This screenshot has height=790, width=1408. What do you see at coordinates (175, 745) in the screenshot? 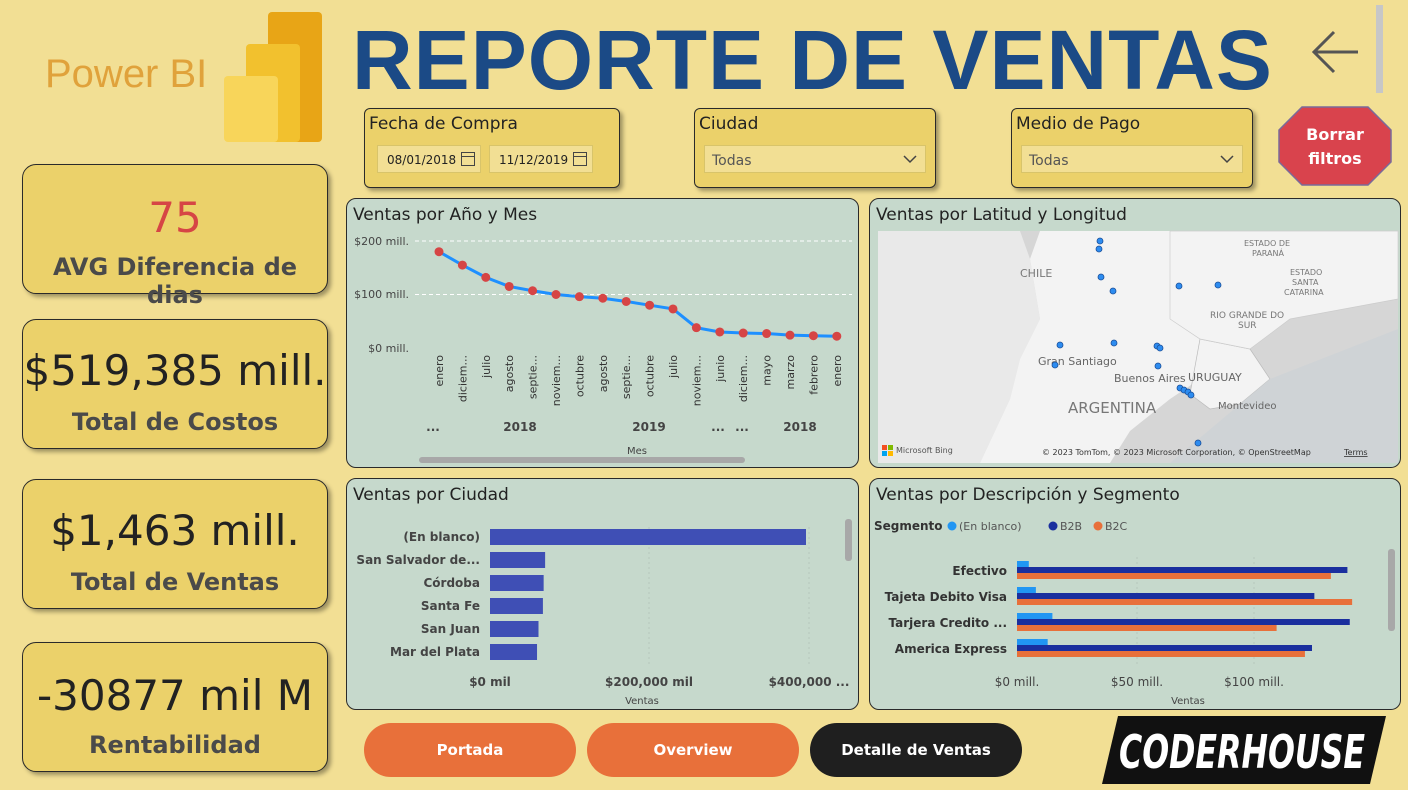
I see `kpi-label: Rentabilidad` at bounding box center [175, 745].